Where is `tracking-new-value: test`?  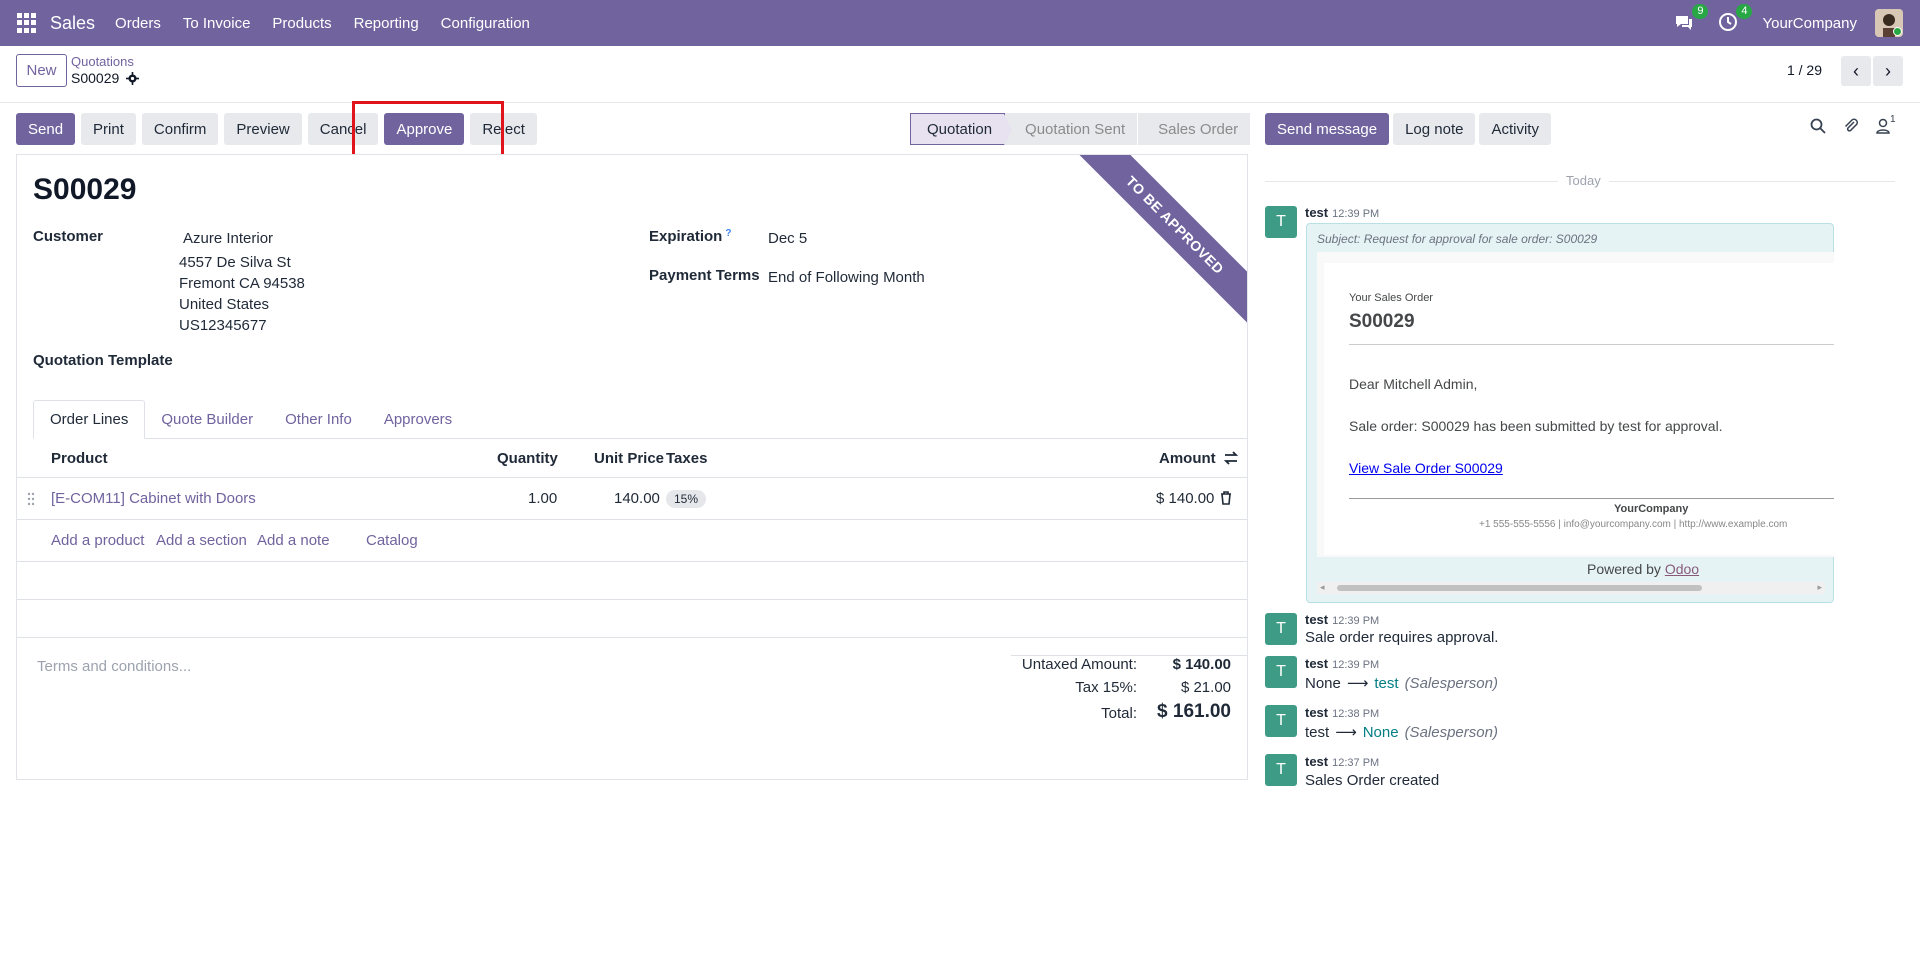
tracking-new-value: test is located at coordinates (1386, 683).